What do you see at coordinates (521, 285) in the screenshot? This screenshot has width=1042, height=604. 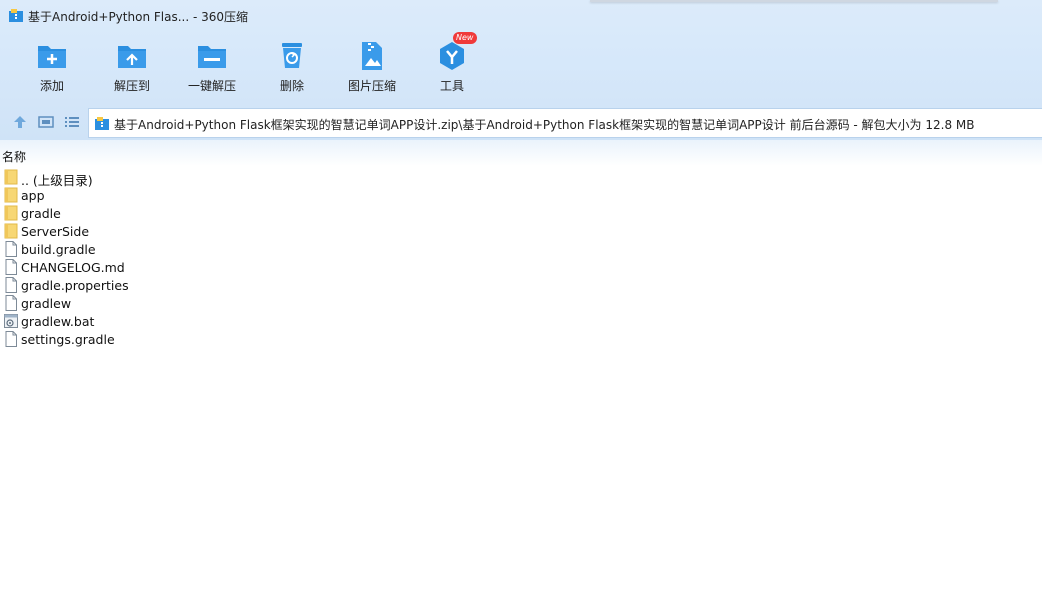 I see `file-row: gradle.properties` at bounding box center [521, 285].